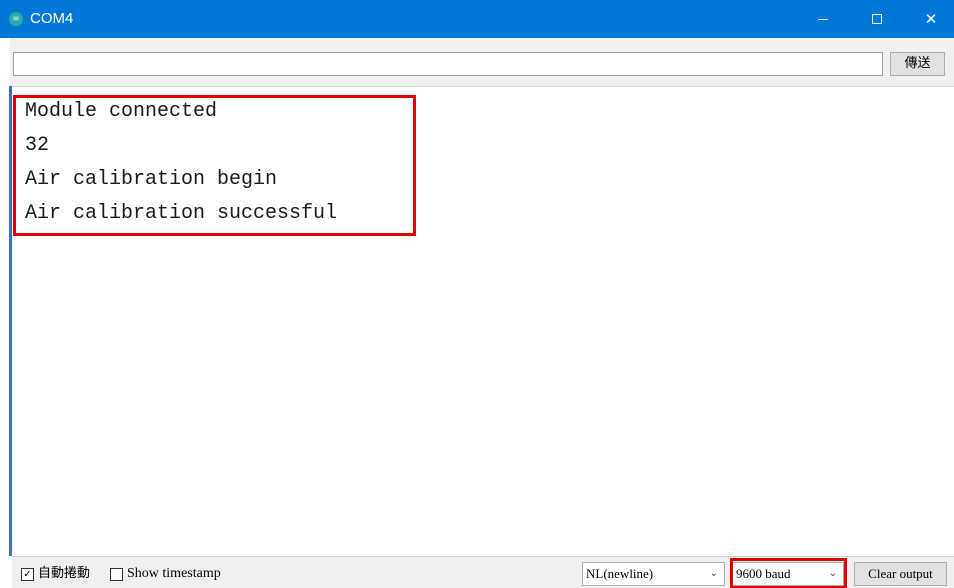  I want to click on send-row: 傳送, so click(482, 62).